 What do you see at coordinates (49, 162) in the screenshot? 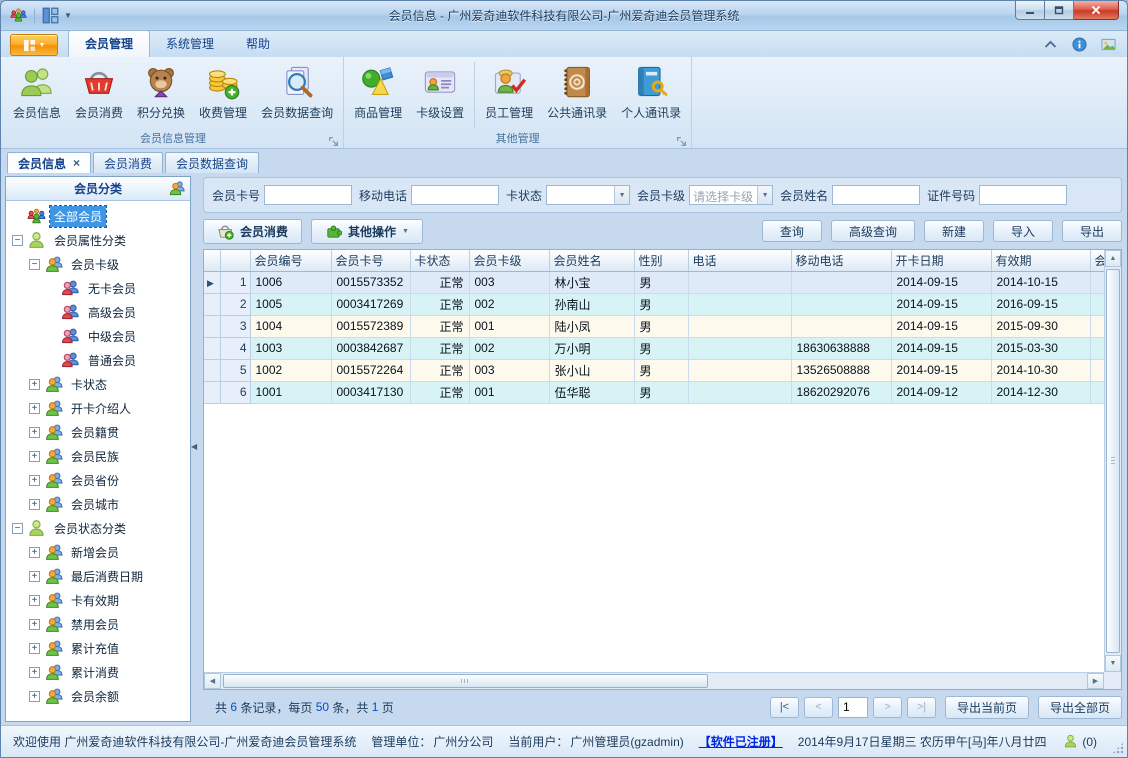
I see `document-tab: 会员信息 ×` at bounding box center [49, 162].